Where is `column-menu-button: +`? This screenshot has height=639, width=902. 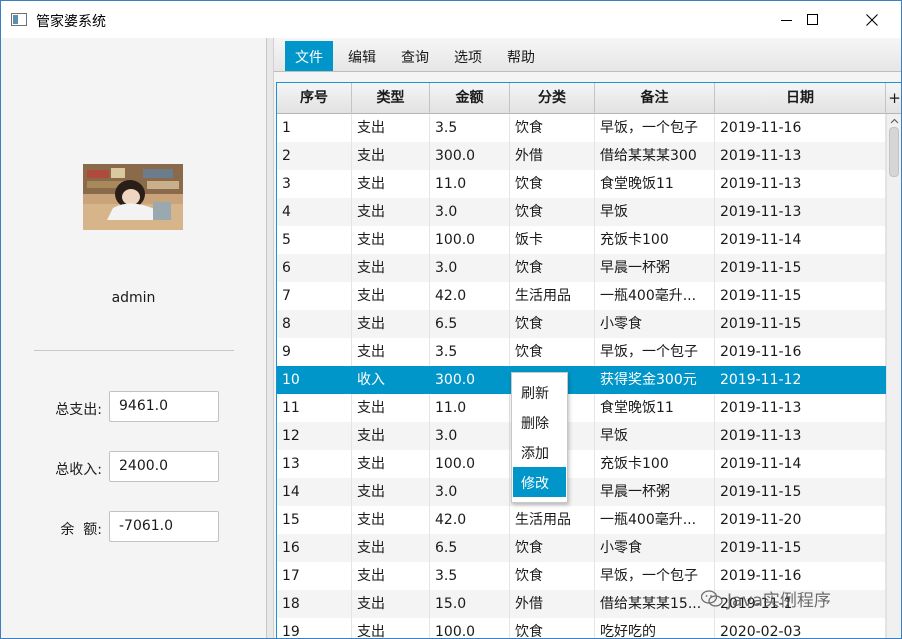 column-menu-button: + is located at coordinates (893, 98).